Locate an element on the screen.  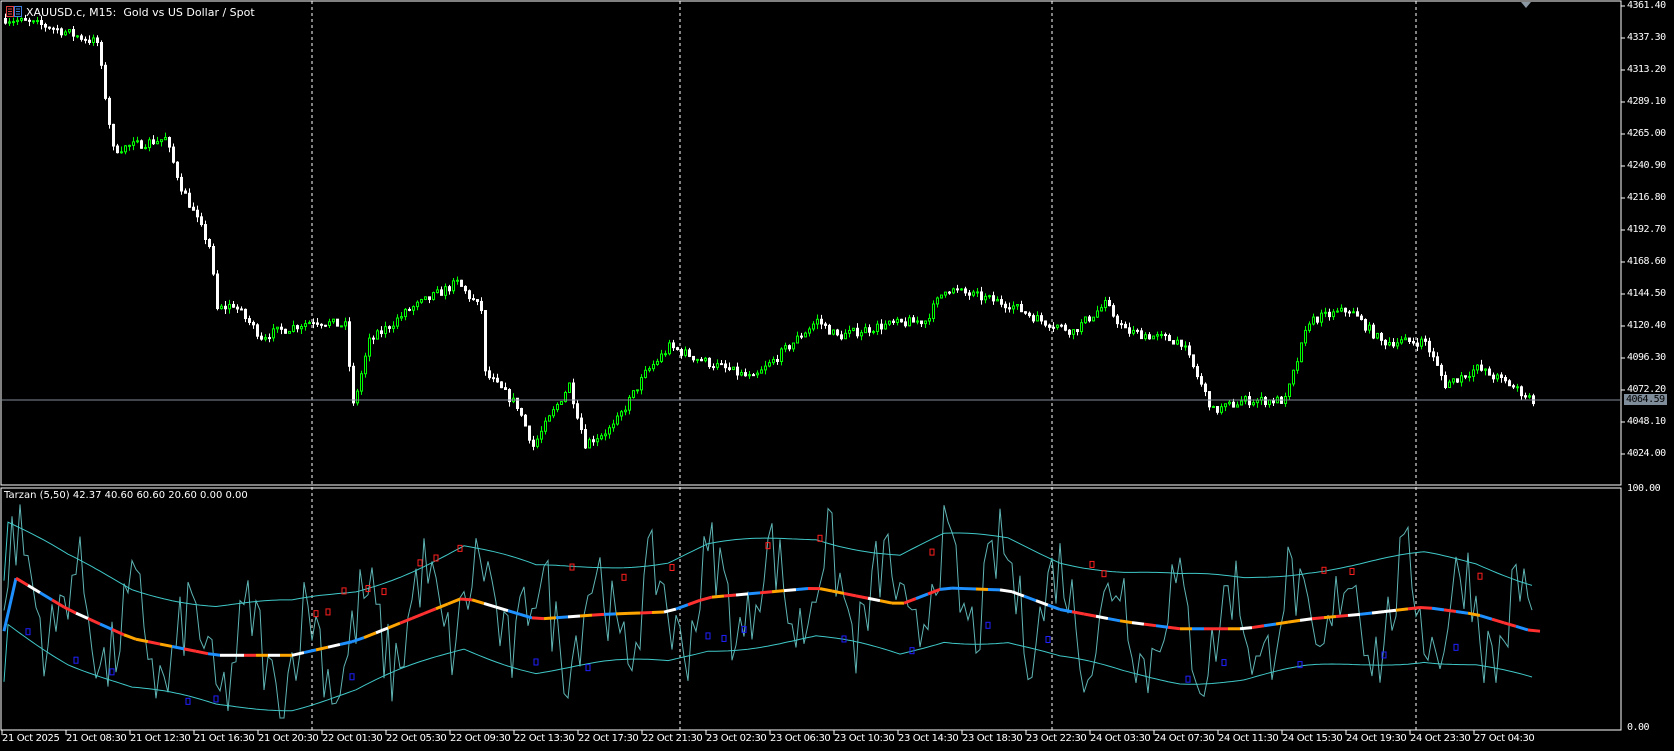
price-axis-ticks is located at coordinates (1623, 230).